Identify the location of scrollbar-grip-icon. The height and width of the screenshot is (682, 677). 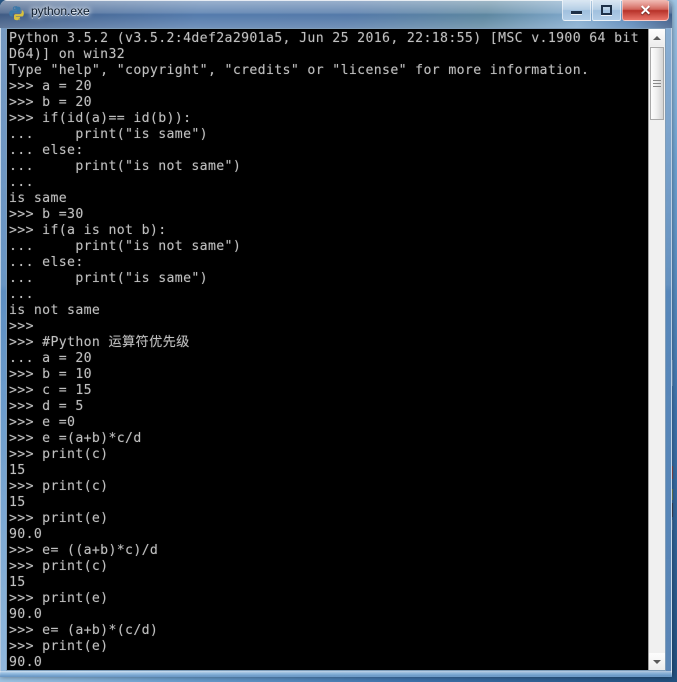
(657, 83).